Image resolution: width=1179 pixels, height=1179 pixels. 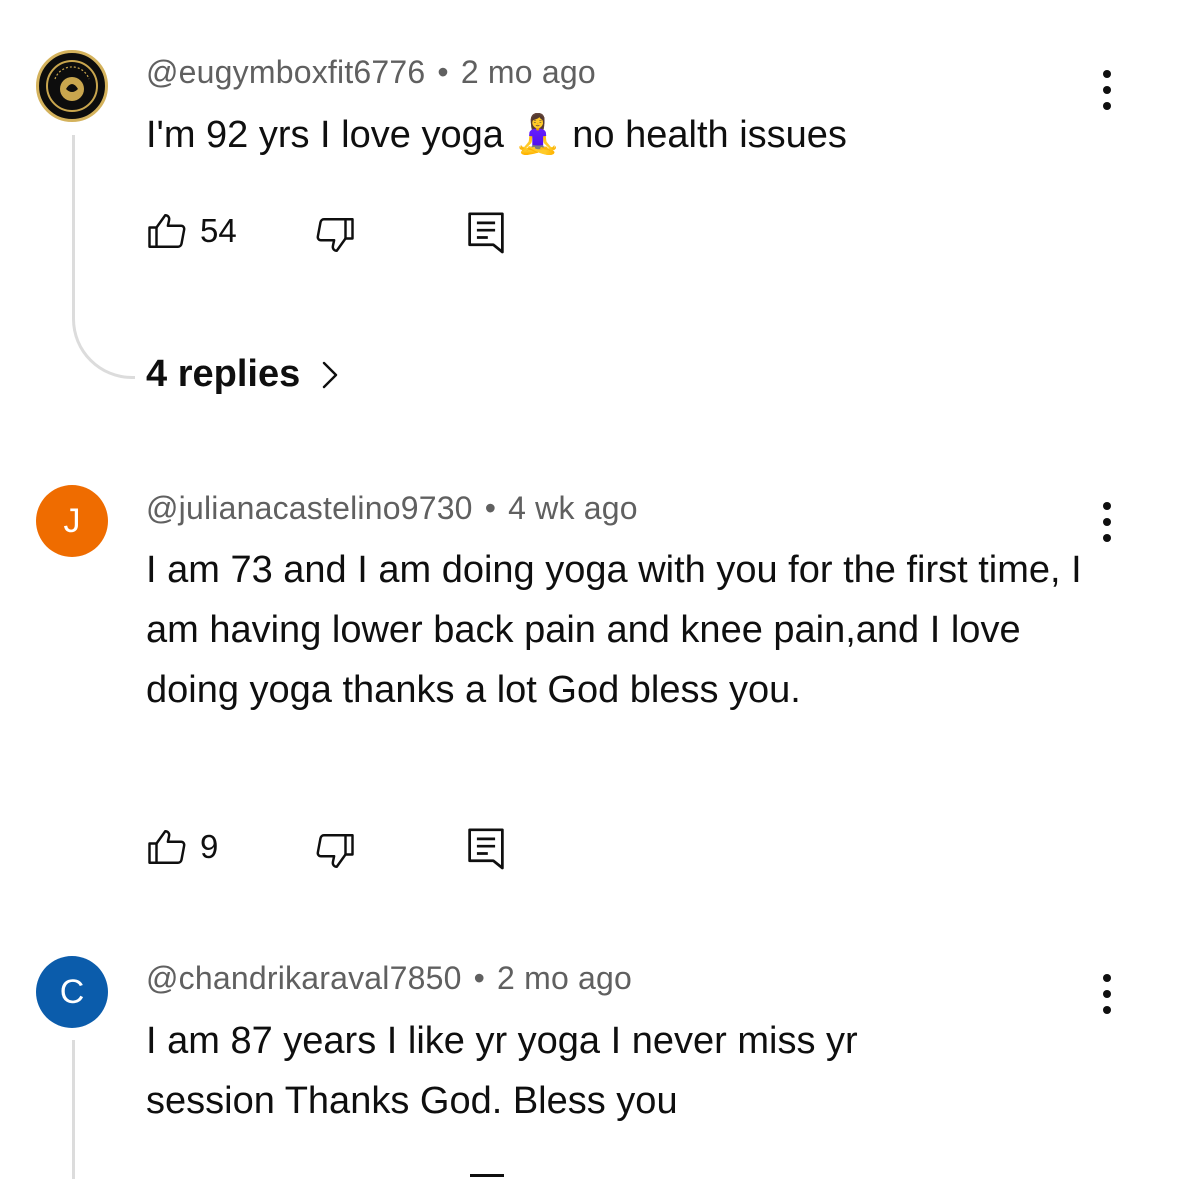 I want to click on comment-meta: @julianacastelino9730 • 4 wk ago, so click(x=392, y=508).